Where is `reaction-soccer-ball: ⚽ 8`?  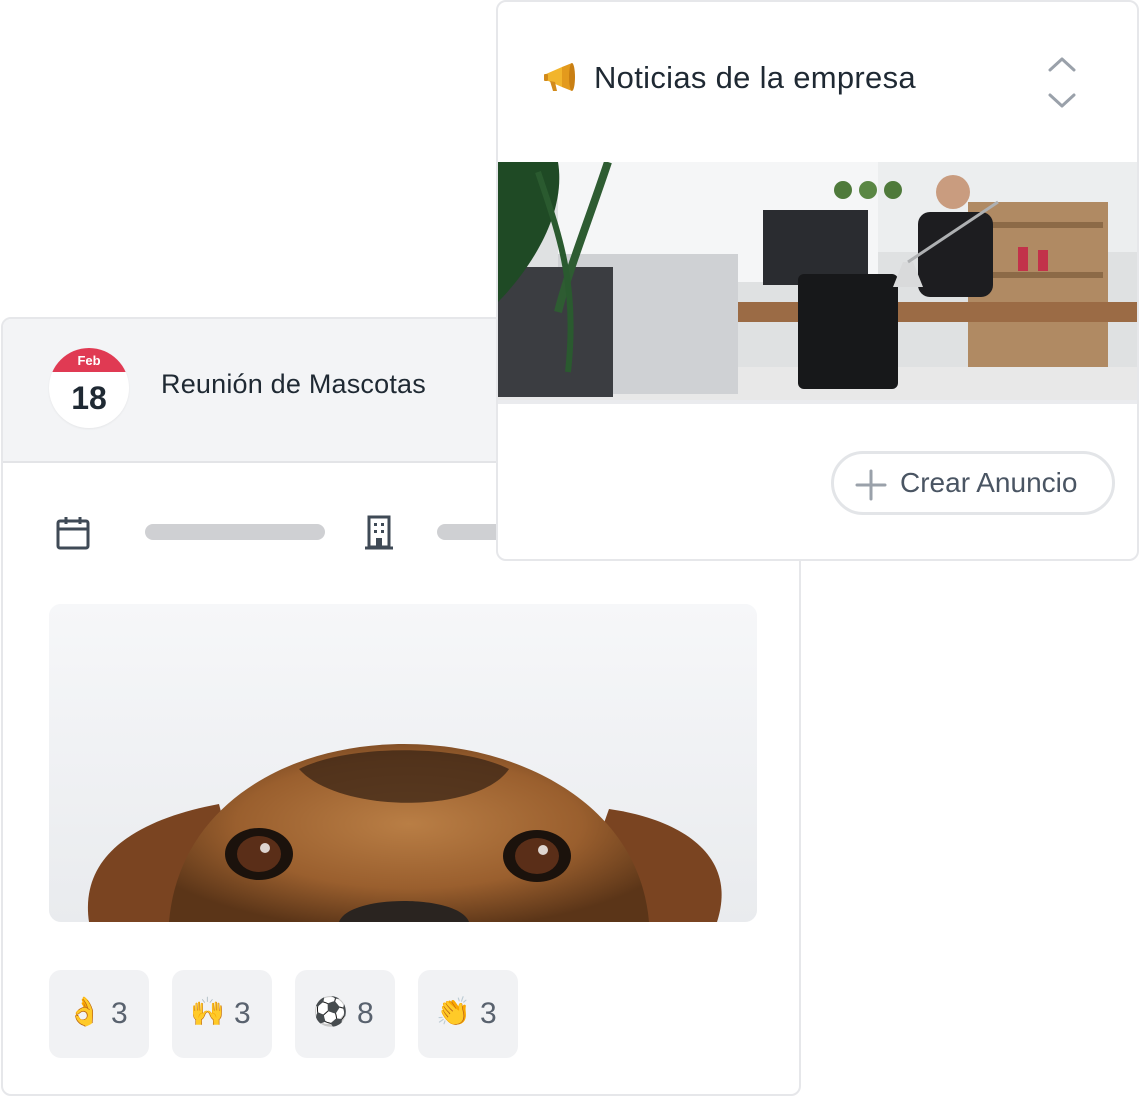
reaction-soccer-ball: ⚽ 8 is located at coordinates (345, 1014).